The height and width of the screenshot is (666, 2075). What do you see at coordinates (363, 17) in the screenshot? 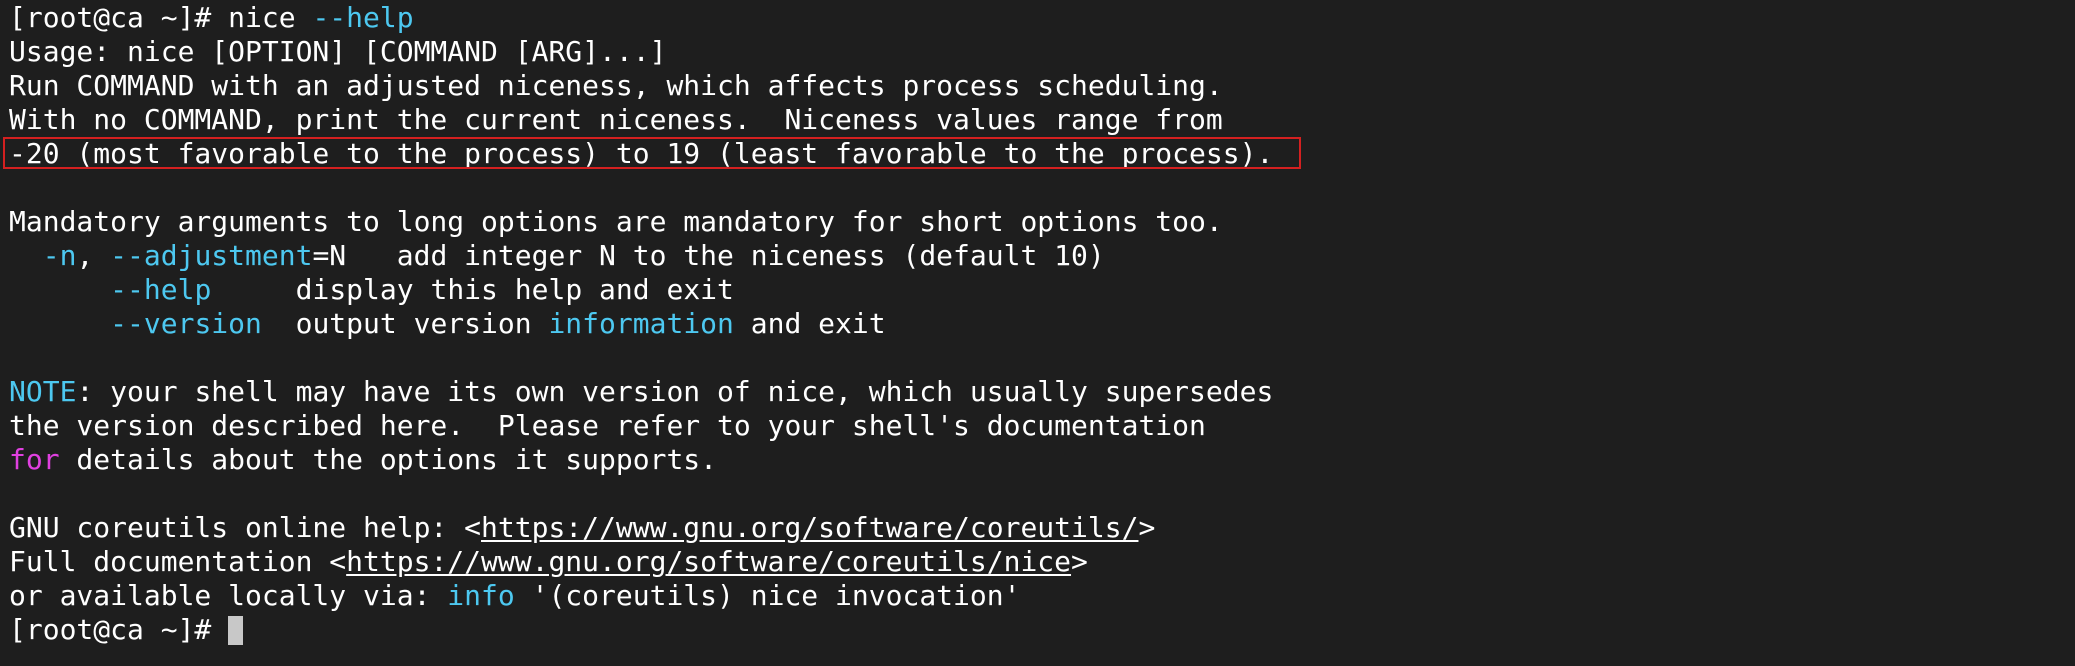
I see `command-flag: --help` at bounding box center [363, 17].